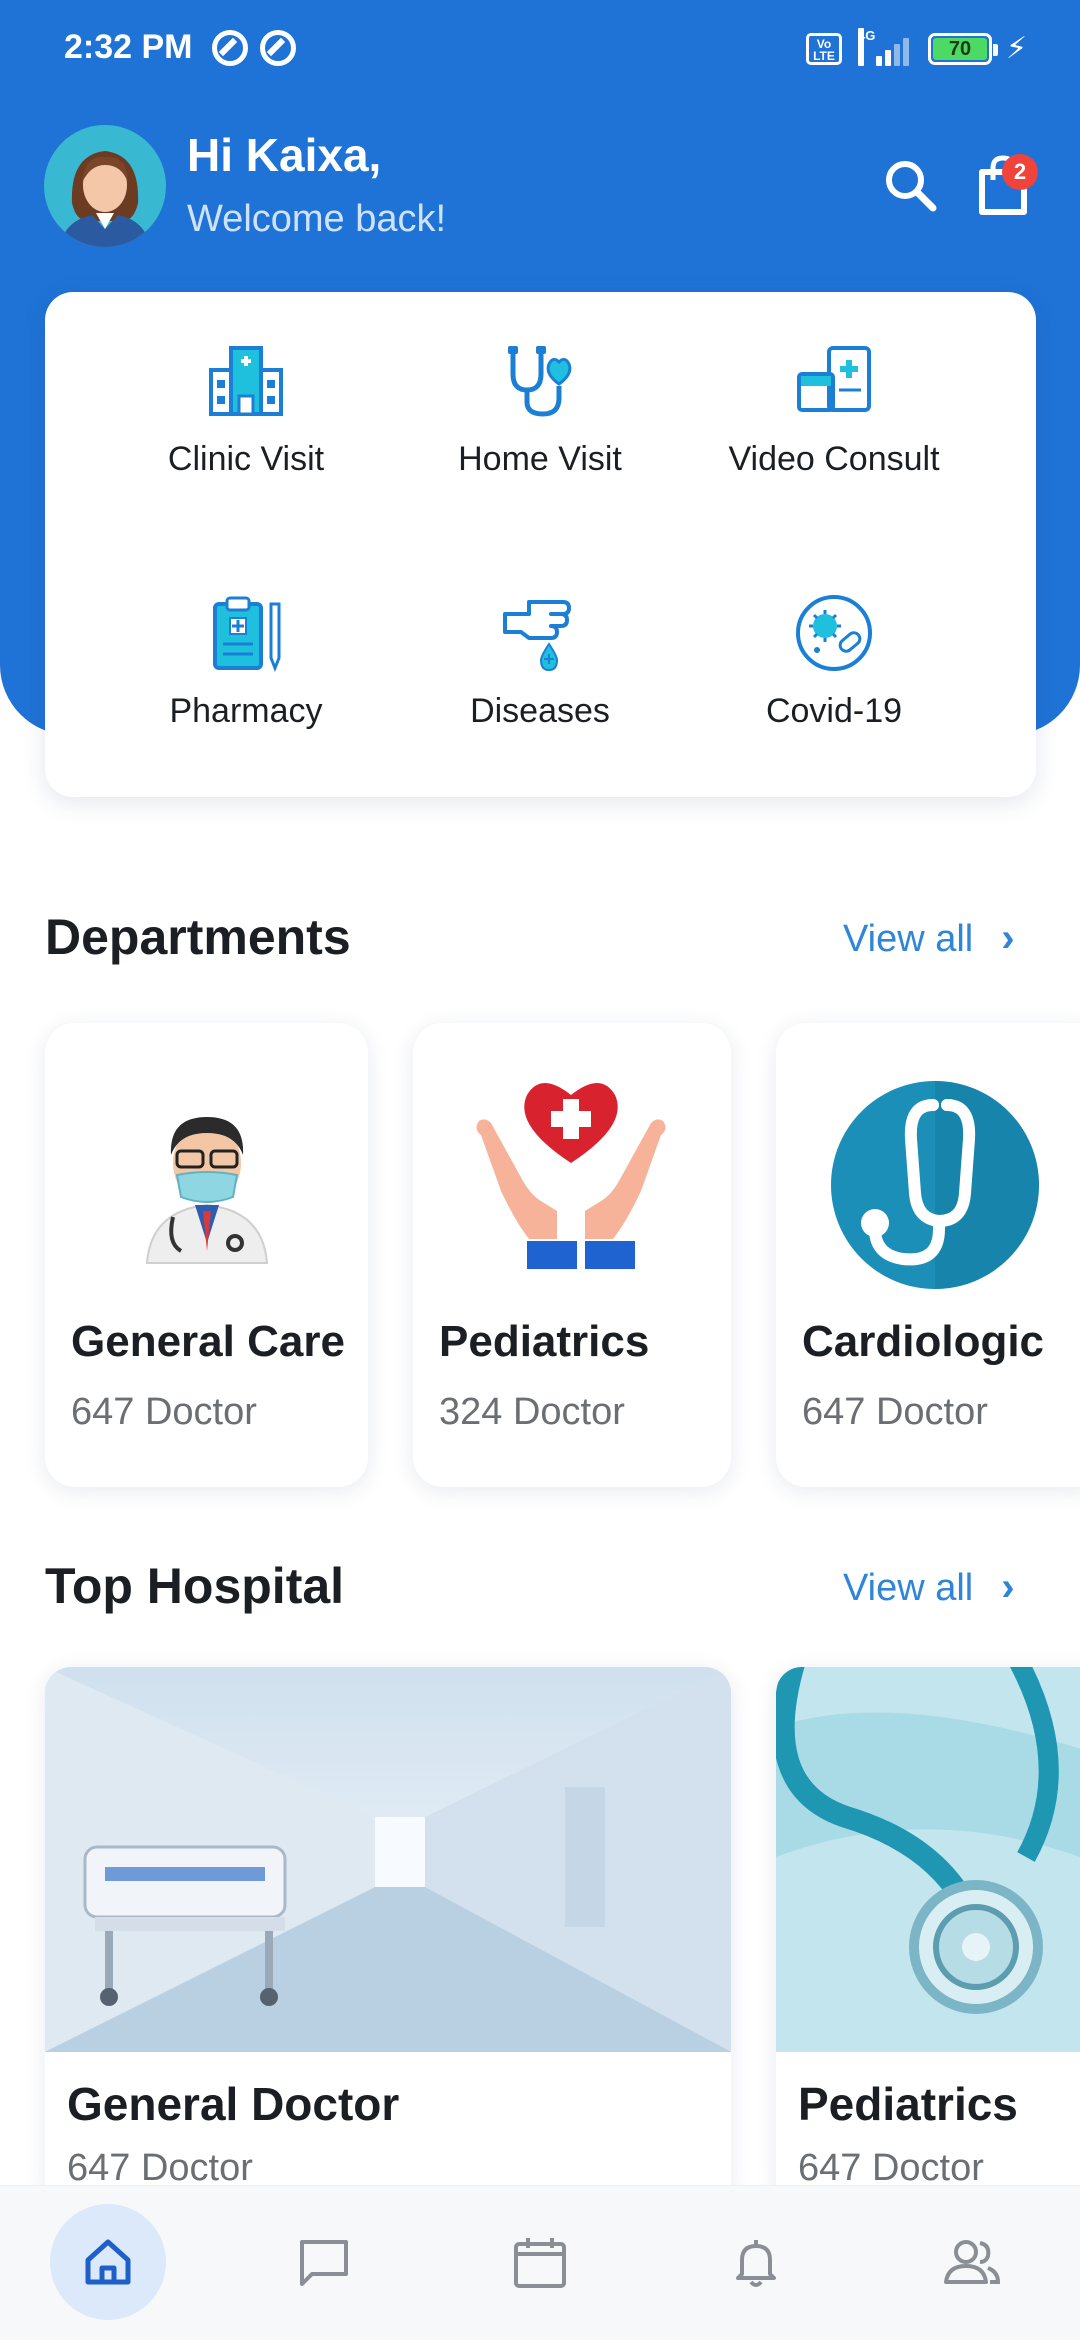 This screenshot has height=2340, width=1080. What do you see at coordinates (540, 430) in the screenshot?
I see `service-home-visit: Home Visit` at bounding box center [540, 430].